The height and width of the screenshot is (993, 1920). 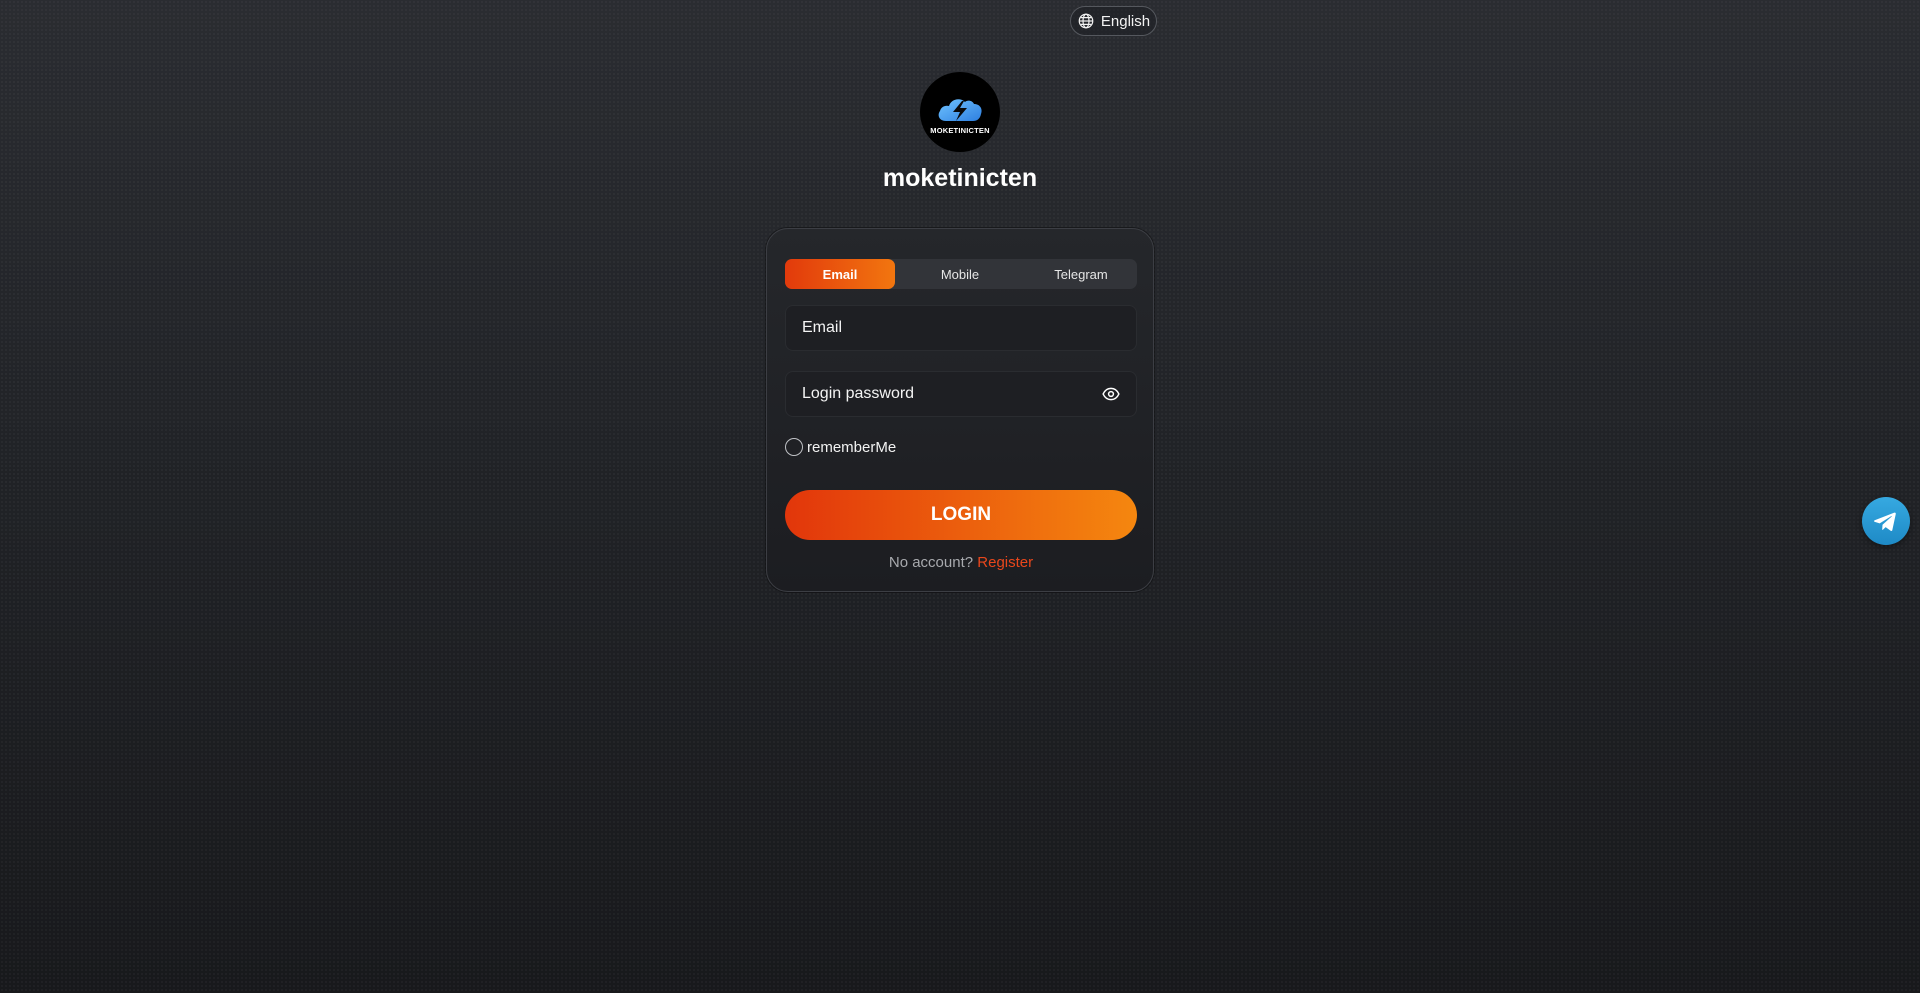 What do you see at coordinates (1086, 21) in the screenshot?
I see `globe-icon` at bounding box center [1086, 21].